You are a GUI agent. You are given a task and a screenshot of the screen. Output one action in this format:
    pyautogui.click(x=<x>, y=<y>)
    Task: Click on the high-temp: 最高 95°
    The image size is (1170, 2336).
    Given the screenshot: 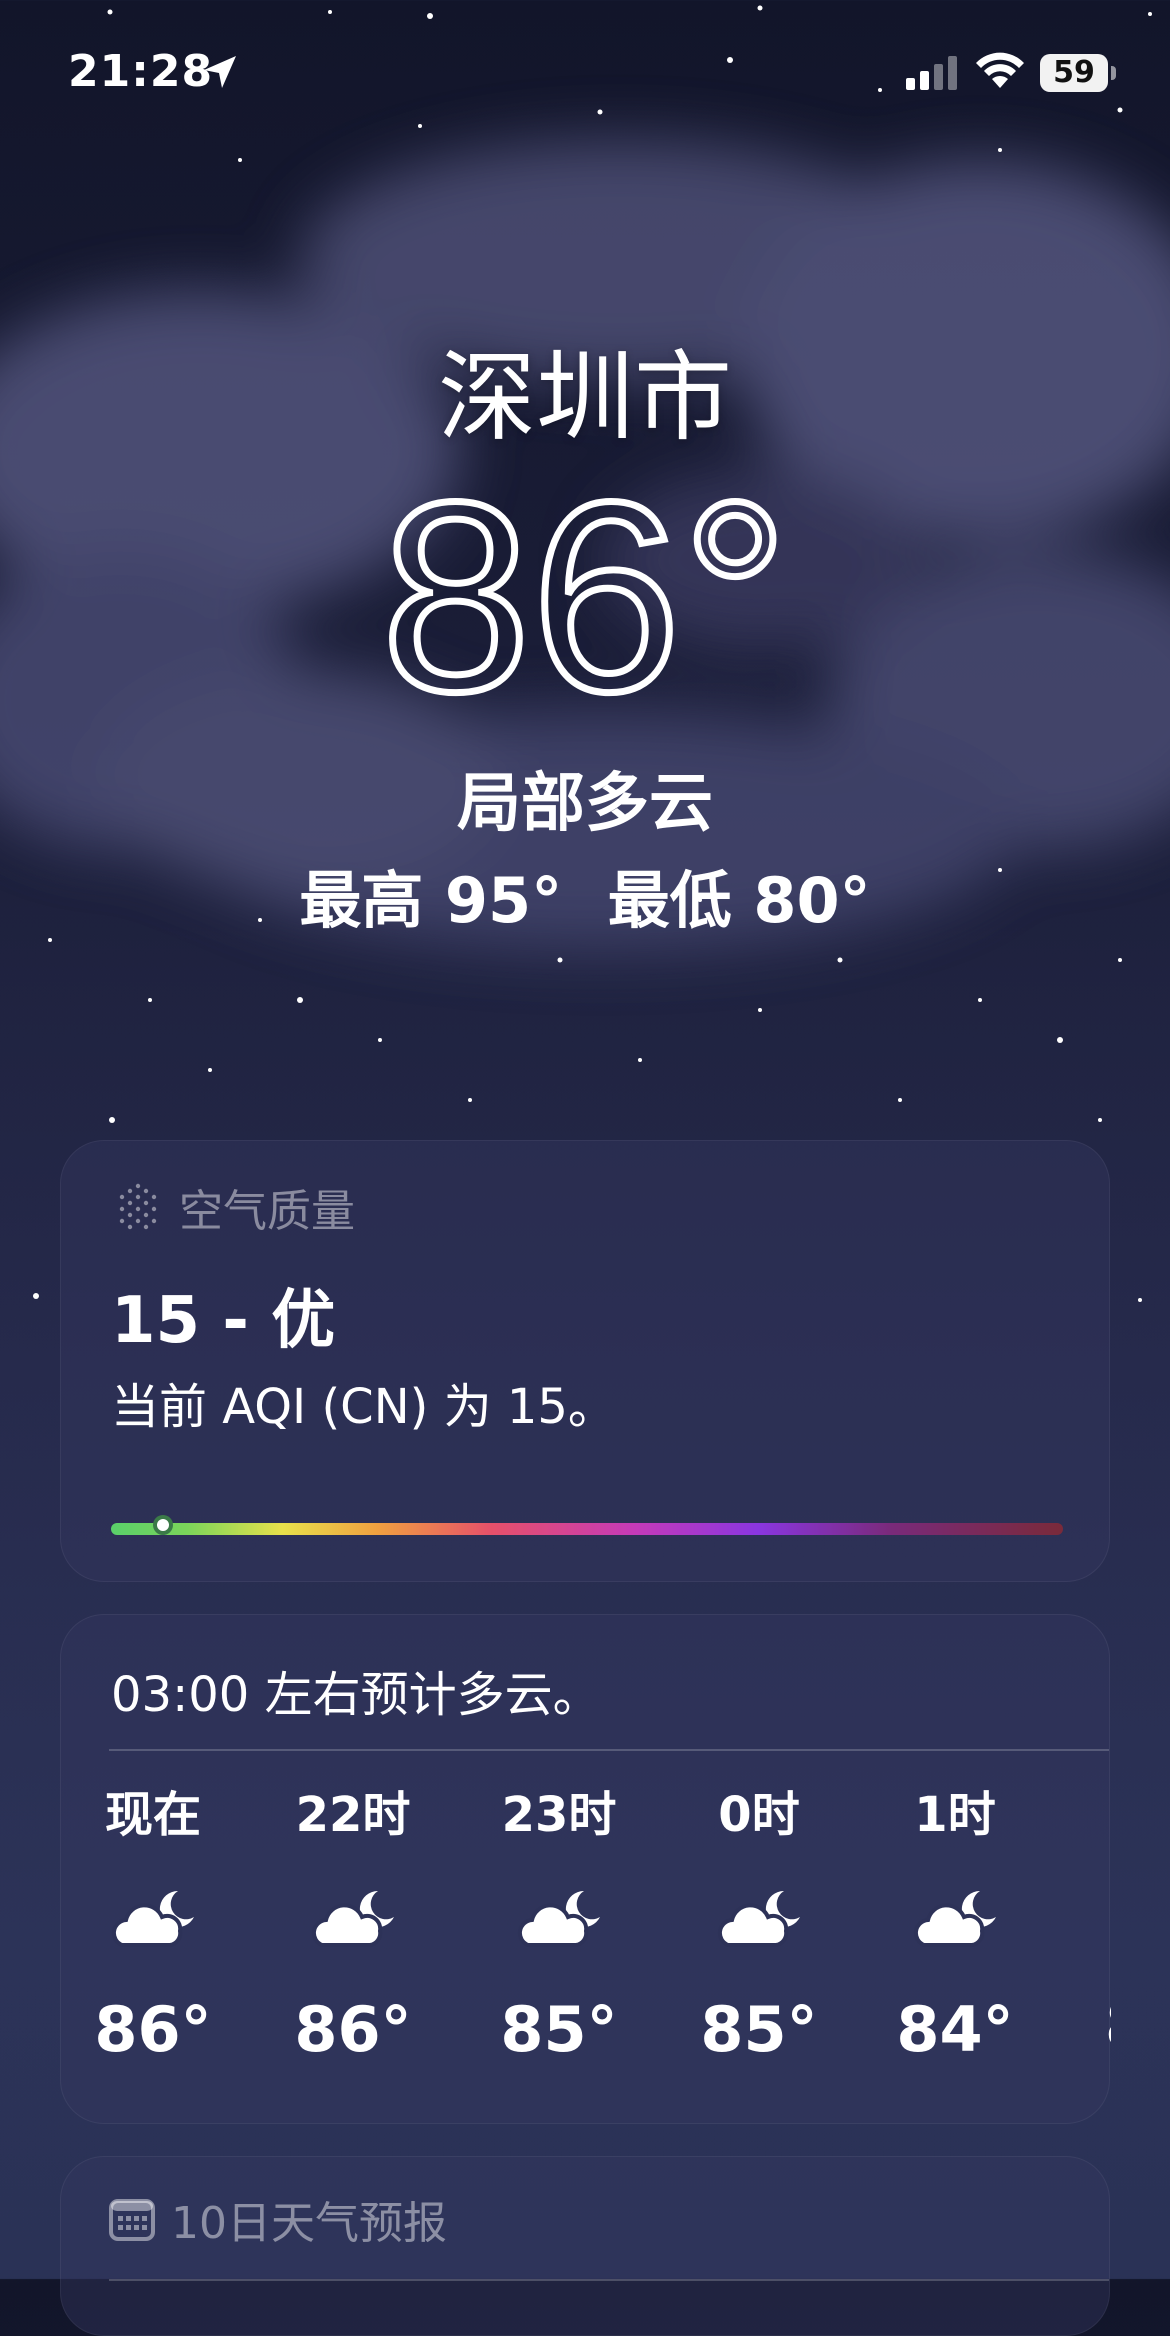 What is the action you would take?
    pyautogui.click(x=431, y=900)
    